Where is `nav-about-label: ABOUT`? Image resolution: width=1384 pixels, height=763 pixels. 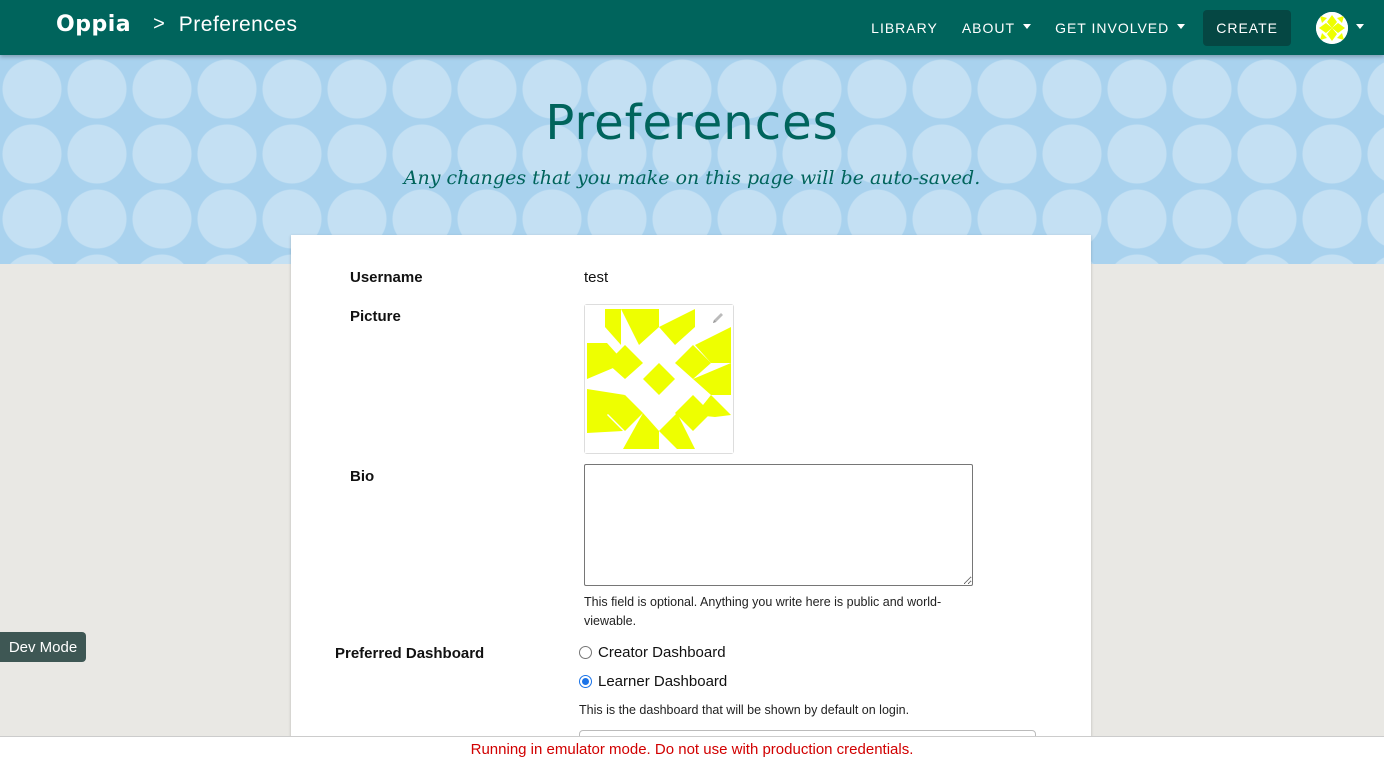
nav-about-label: ABOUT is located at coordinates (988, 27).